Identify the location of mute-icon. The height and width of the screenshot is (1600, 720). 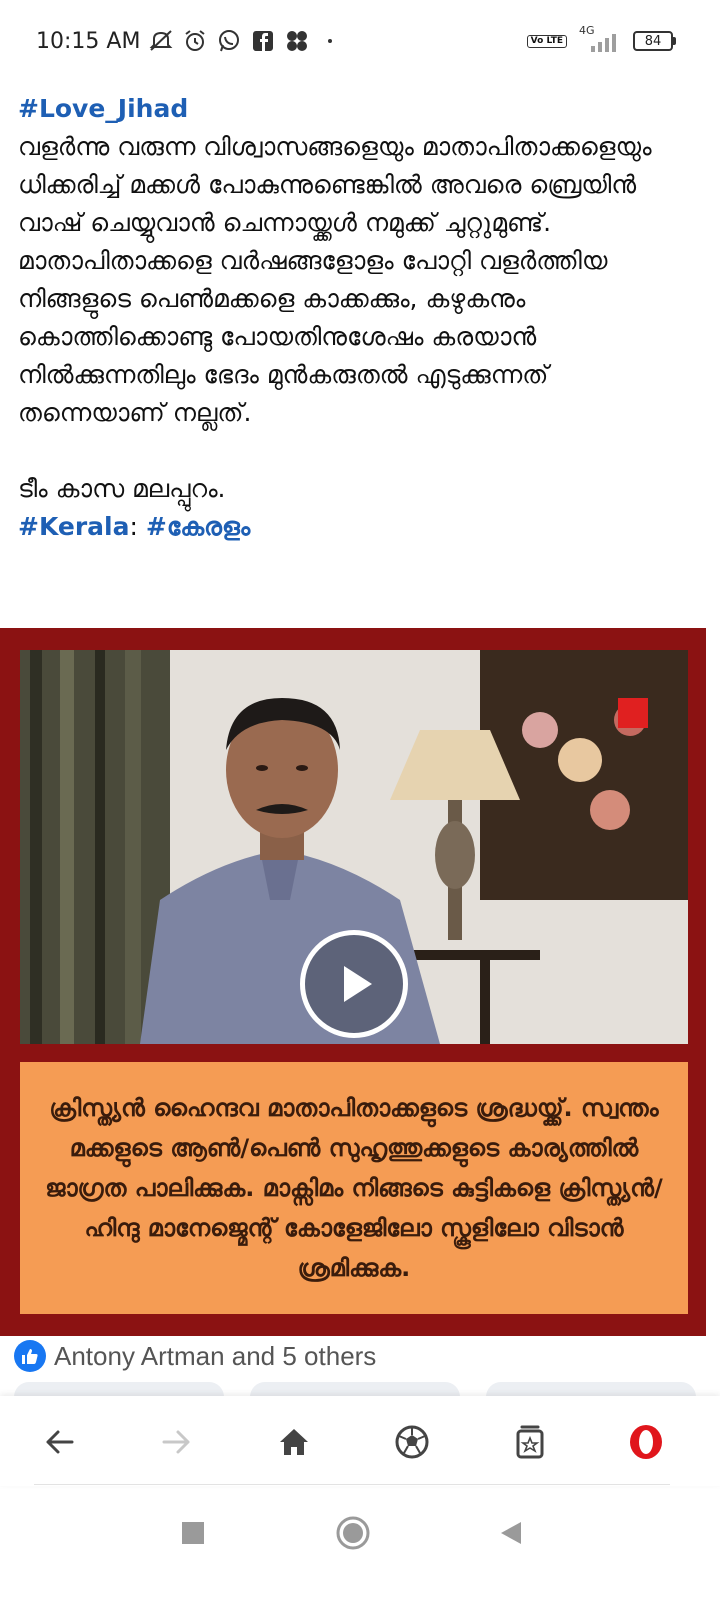
(161, 41).